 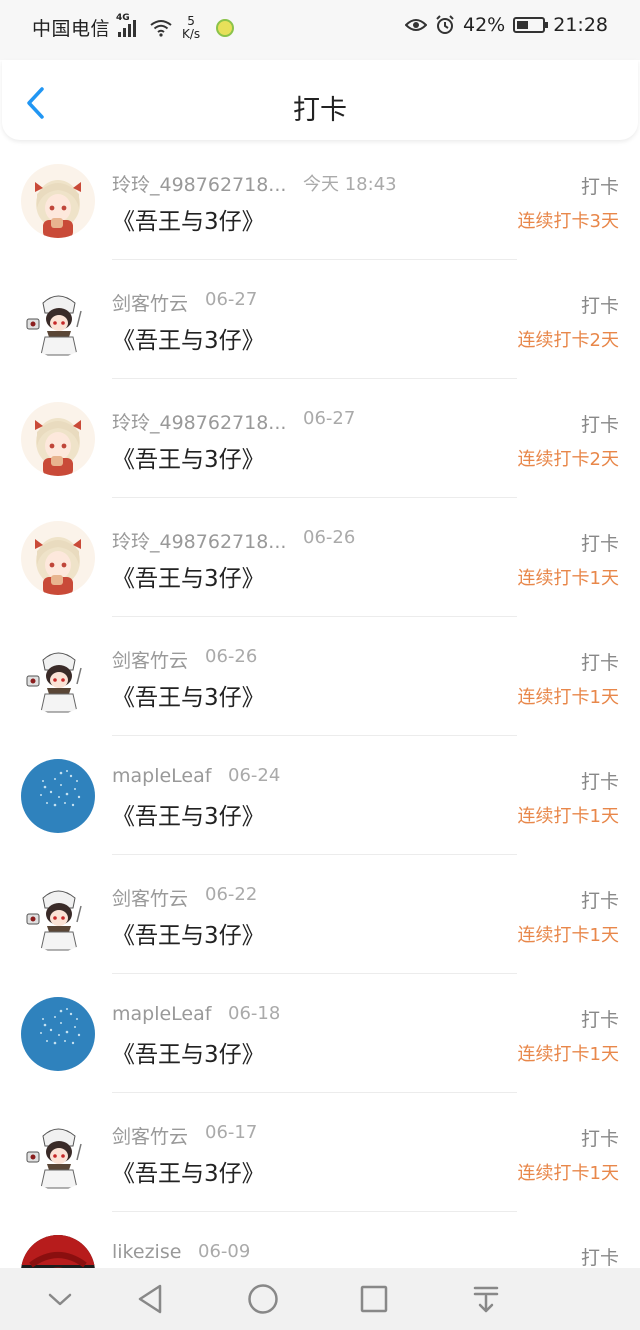 What do you see at coordinates (320, 439) in the screenshot?
I see `checkin-list-item: 玲玲_498762718... 06-27 《吾王与3仔》 打卡 连续打卡2天` at bounding box center [320, 439].